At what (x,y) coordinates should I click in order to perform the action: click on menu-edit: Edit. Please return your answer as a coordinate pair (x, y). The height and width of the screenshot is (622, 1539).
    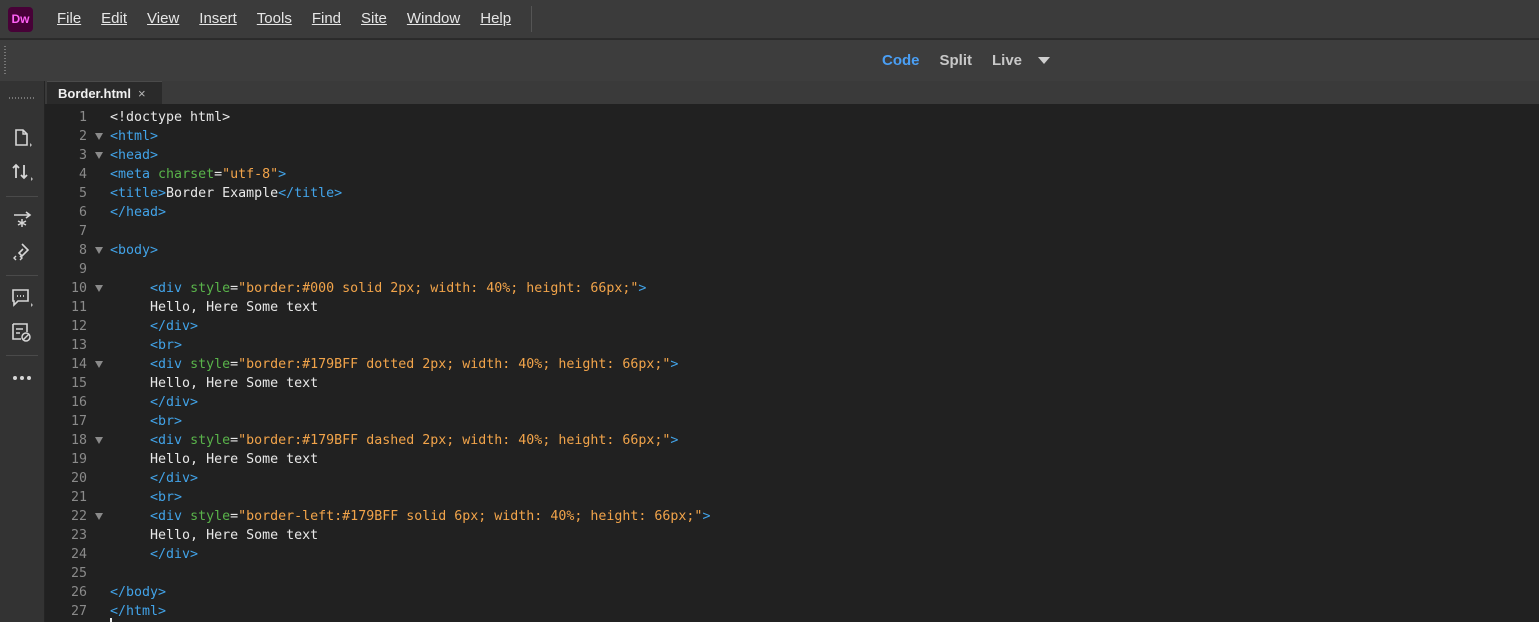
    Looking at the image, I should click on (114, 19).